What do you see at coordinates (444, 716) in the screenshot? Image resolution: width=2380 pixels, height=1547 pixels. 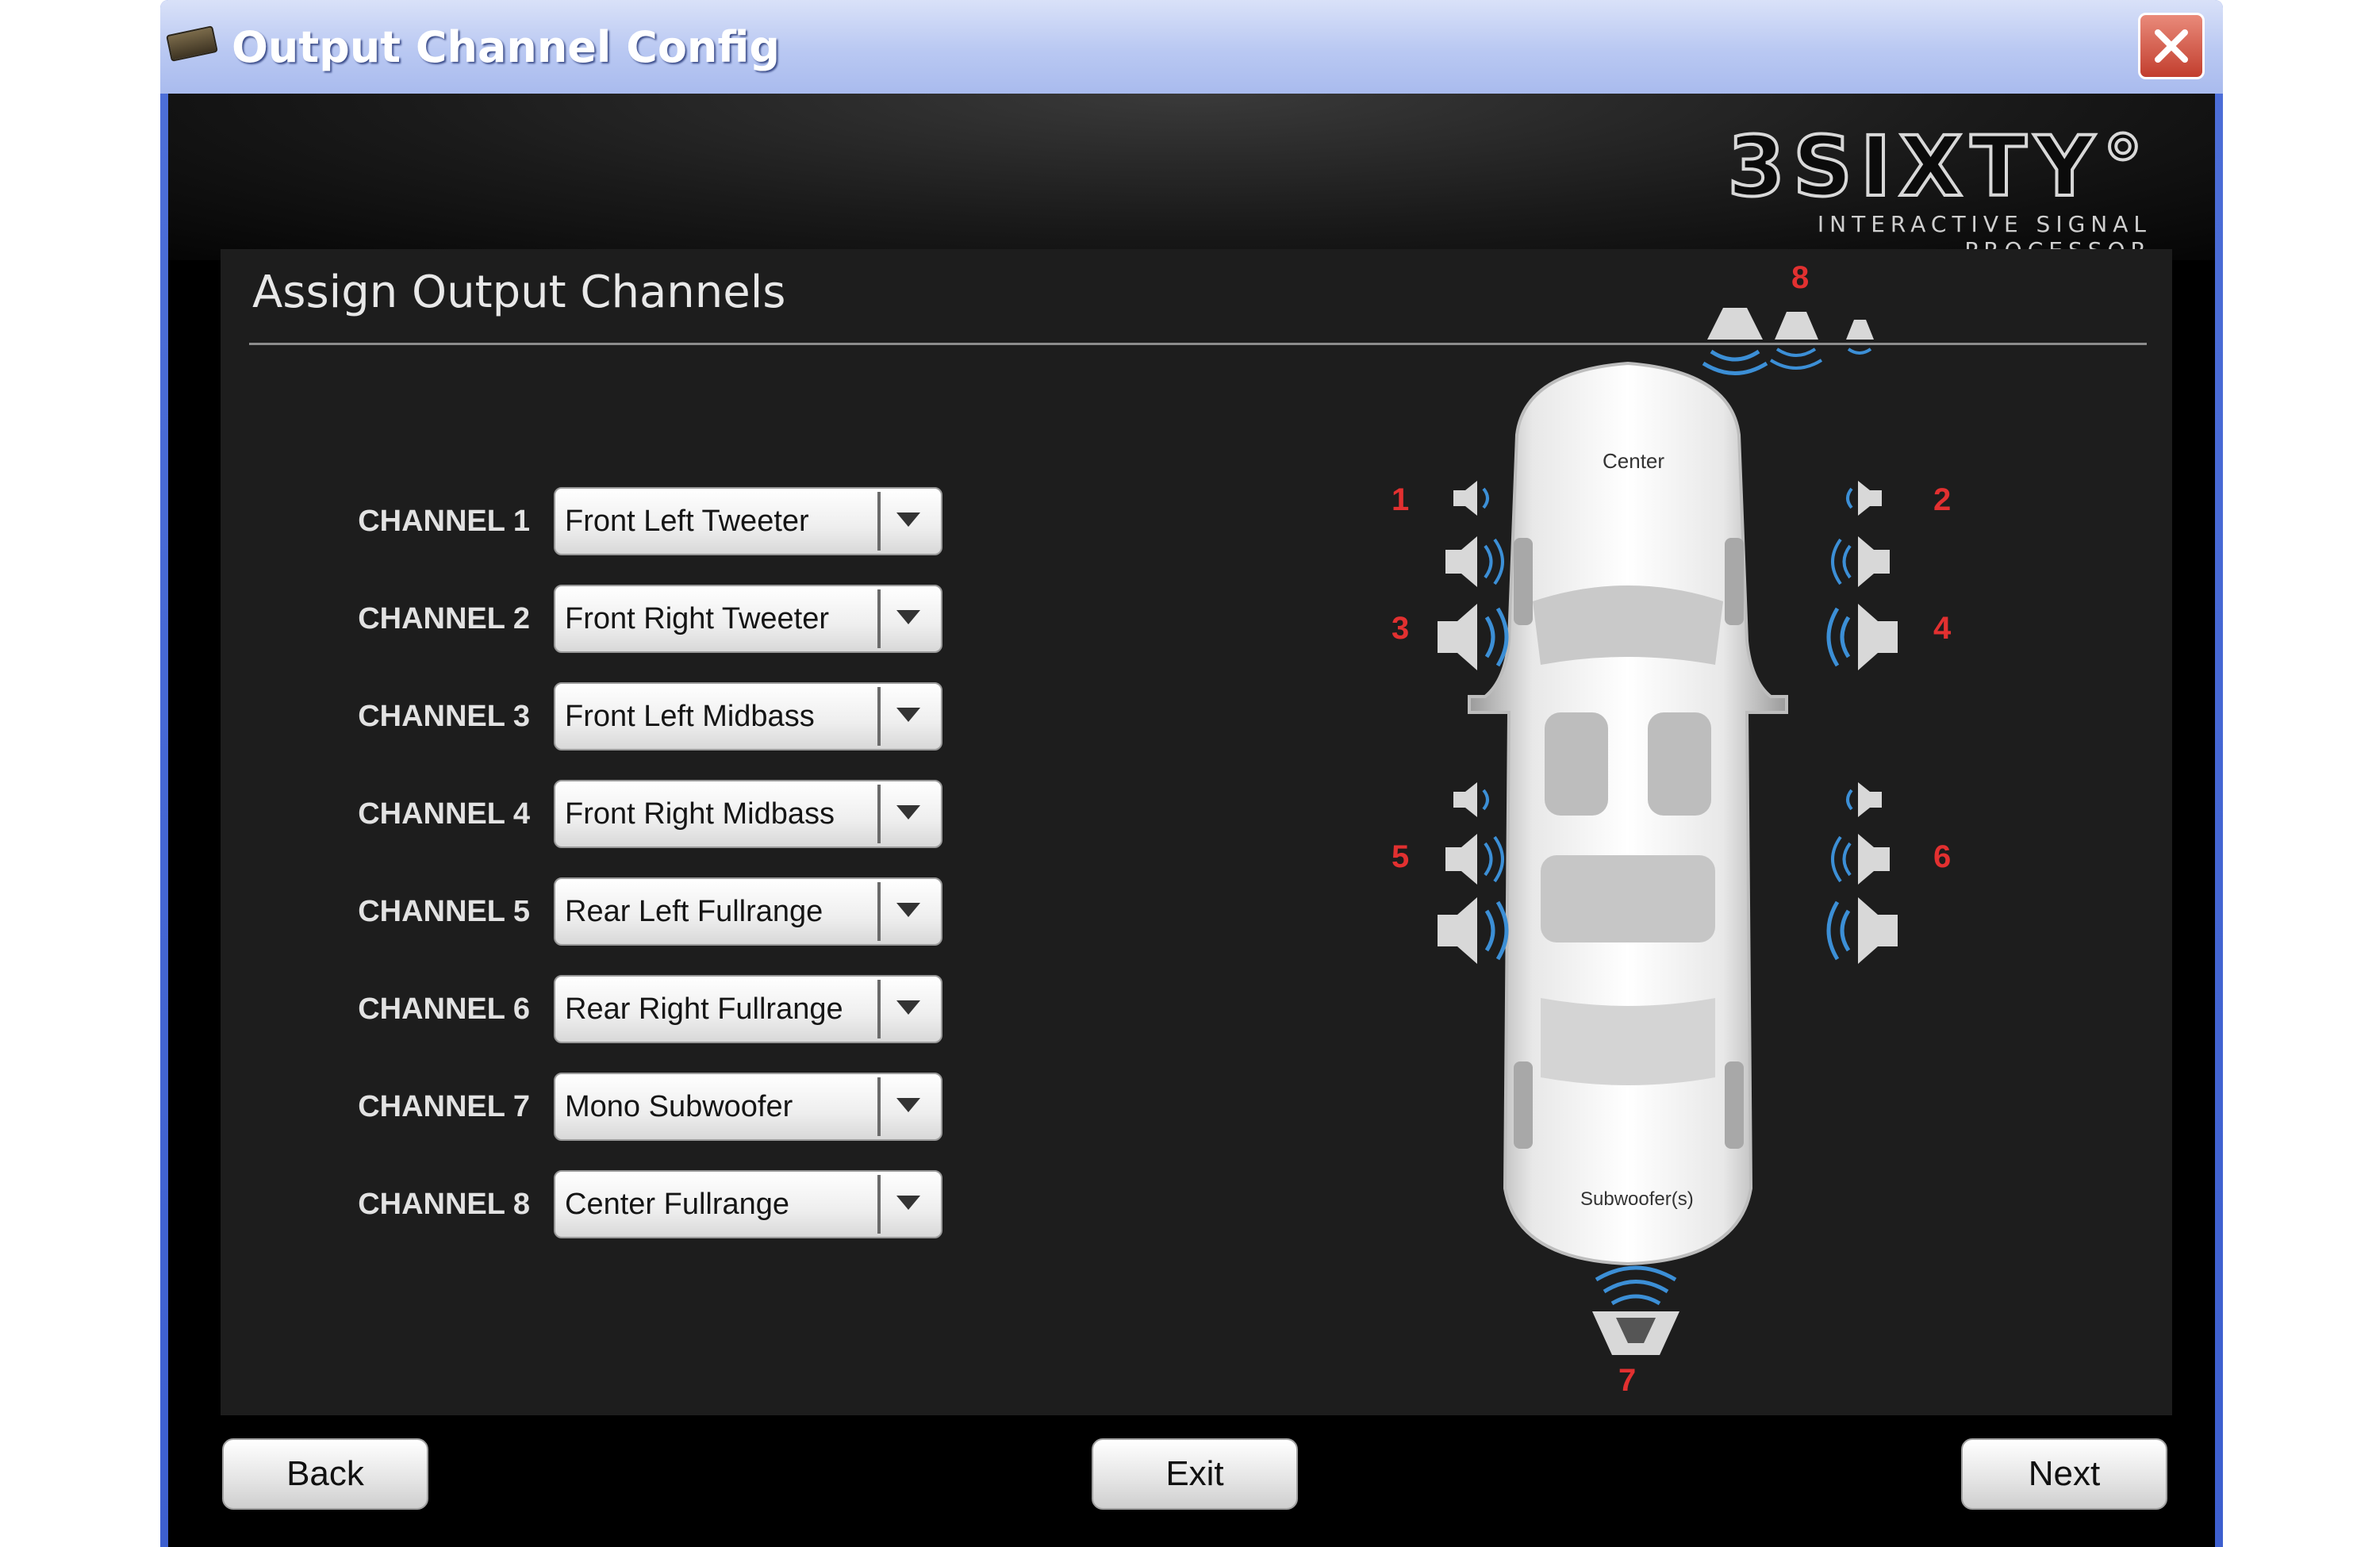 I see `channel-label: CHANNEL 3` at bounding box center [444, 716].